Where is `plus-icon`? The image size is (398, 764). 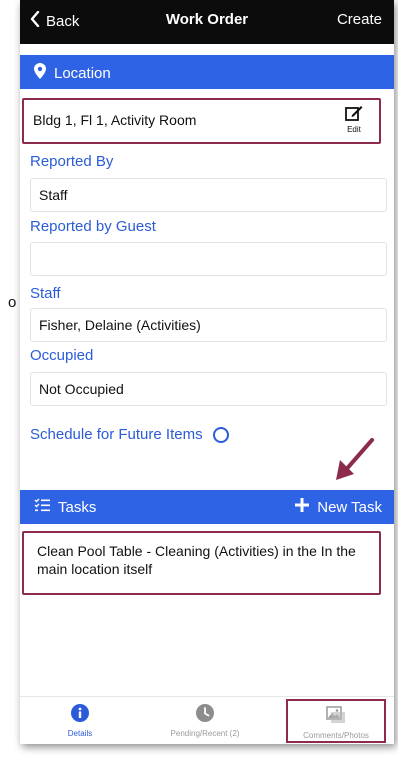 plus-icon is located at coordinates (302, 507).